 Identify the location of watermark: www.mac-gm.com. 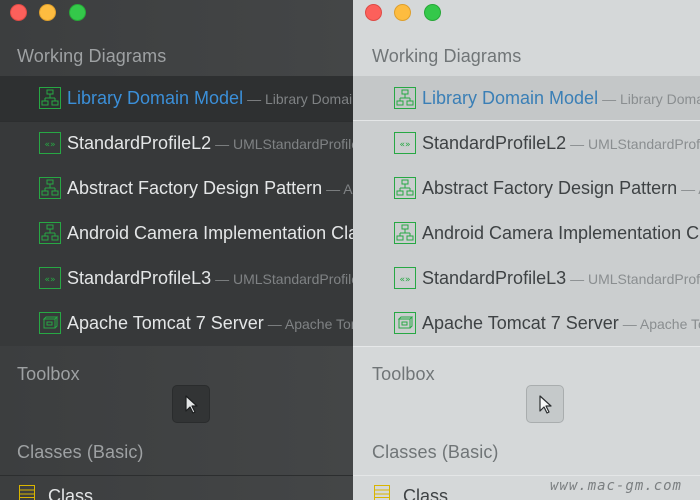
(615, 486).